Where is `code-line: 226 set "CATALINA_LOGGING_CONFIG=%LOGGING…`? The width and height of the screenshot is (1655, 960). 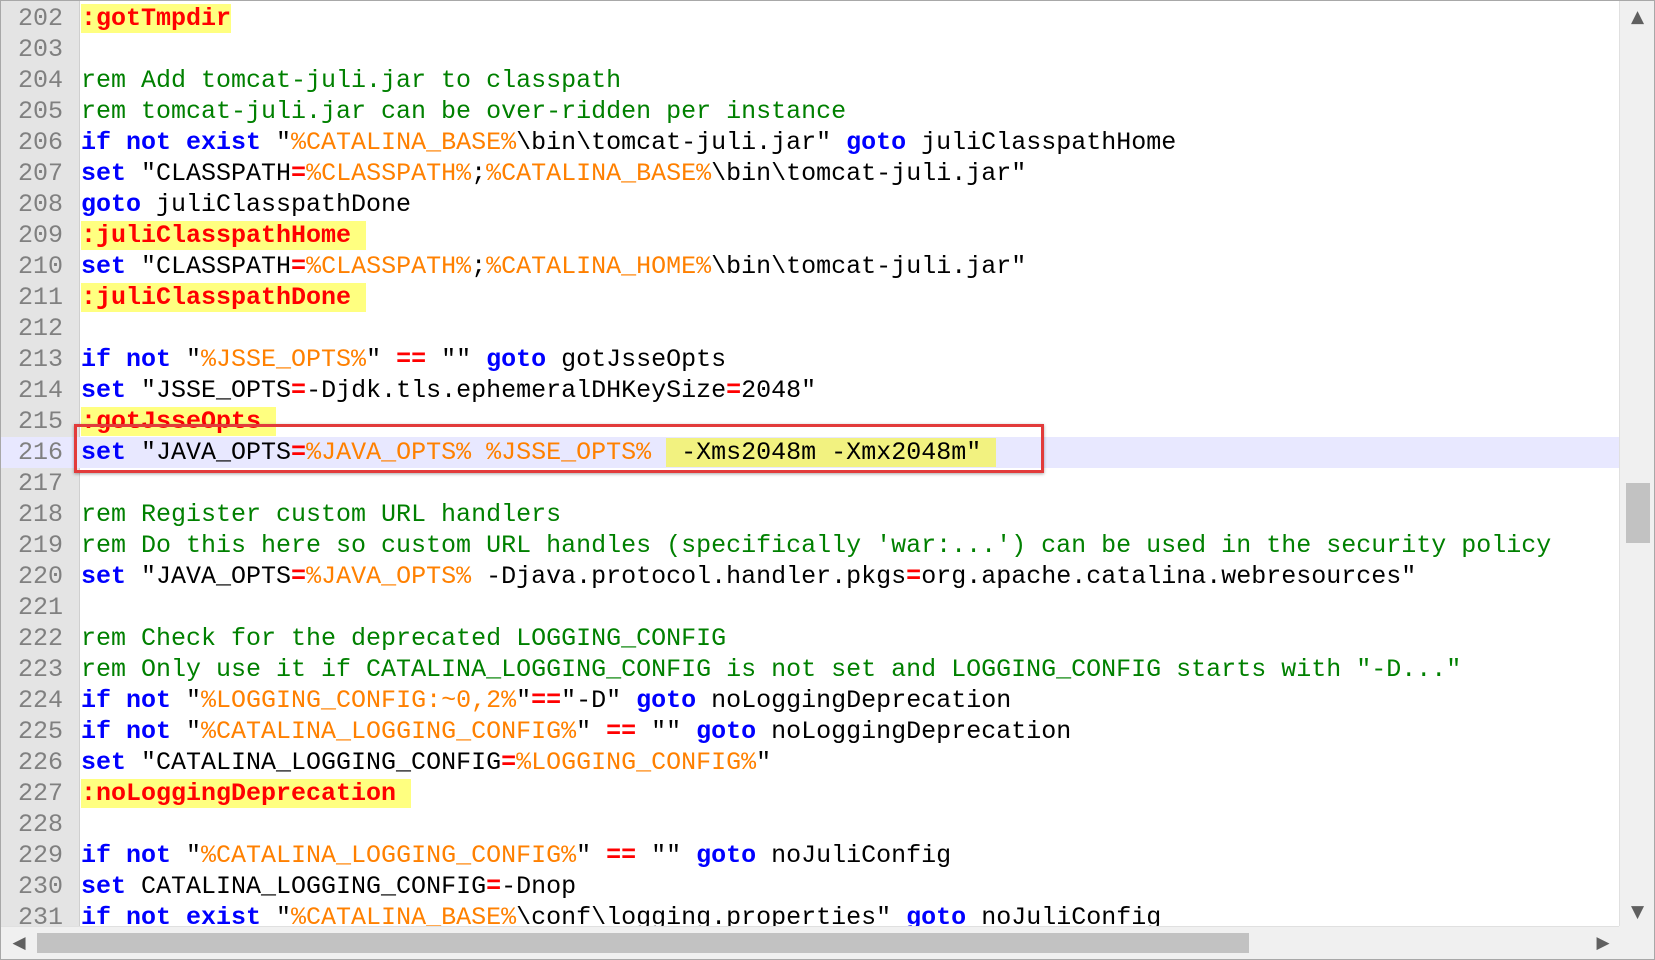
code-line: 226 set "CATALINA_LOGGING_CONFIG=%LOGGING… is located at coordinates (810, 762).